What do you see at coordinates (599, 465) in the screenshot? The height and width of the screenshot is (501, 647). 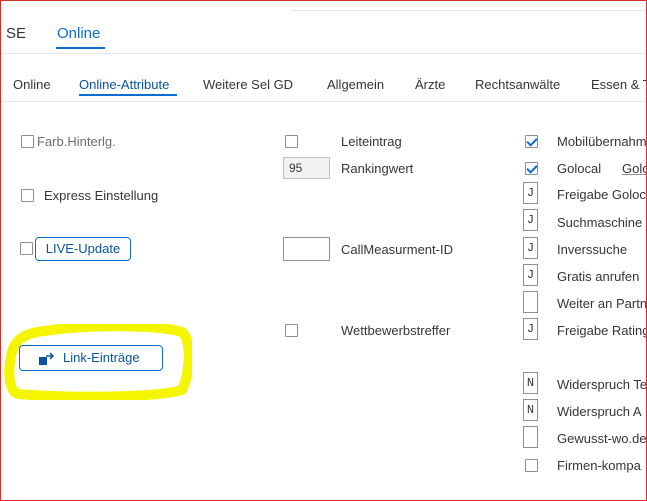 I see `firmen-kompass-label: Firmen-kompa` at bounding box center [599, 465].